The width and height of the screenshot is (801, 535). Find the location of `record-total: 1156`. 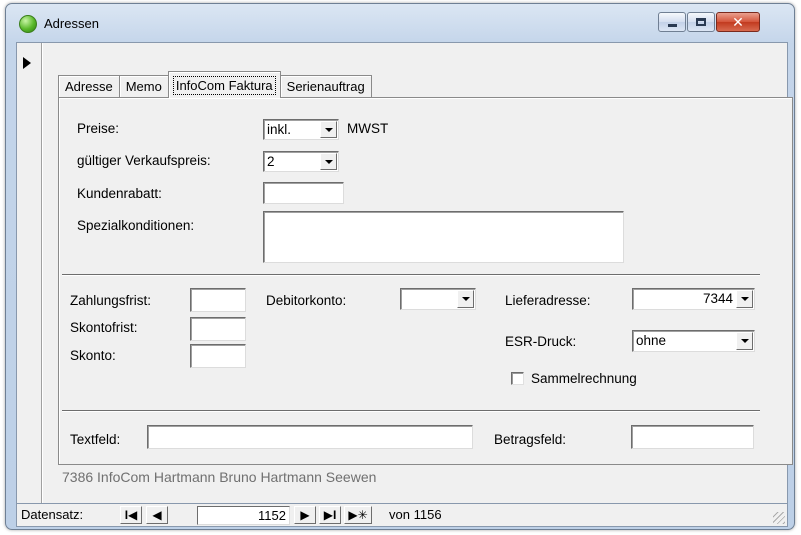

record-total: 1156 is located at coordinates (427, 514).